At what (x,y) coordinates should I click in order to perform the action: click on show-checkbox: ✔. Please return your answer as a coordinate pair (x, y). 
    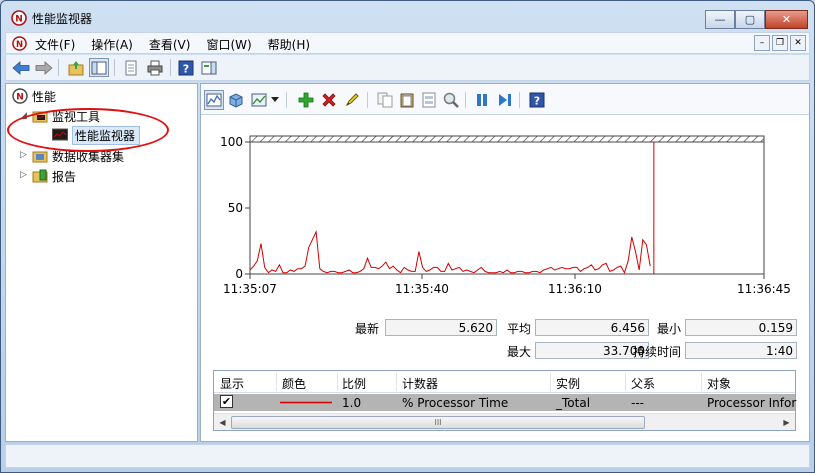
    Looking at the image, I should click on (226, 401).